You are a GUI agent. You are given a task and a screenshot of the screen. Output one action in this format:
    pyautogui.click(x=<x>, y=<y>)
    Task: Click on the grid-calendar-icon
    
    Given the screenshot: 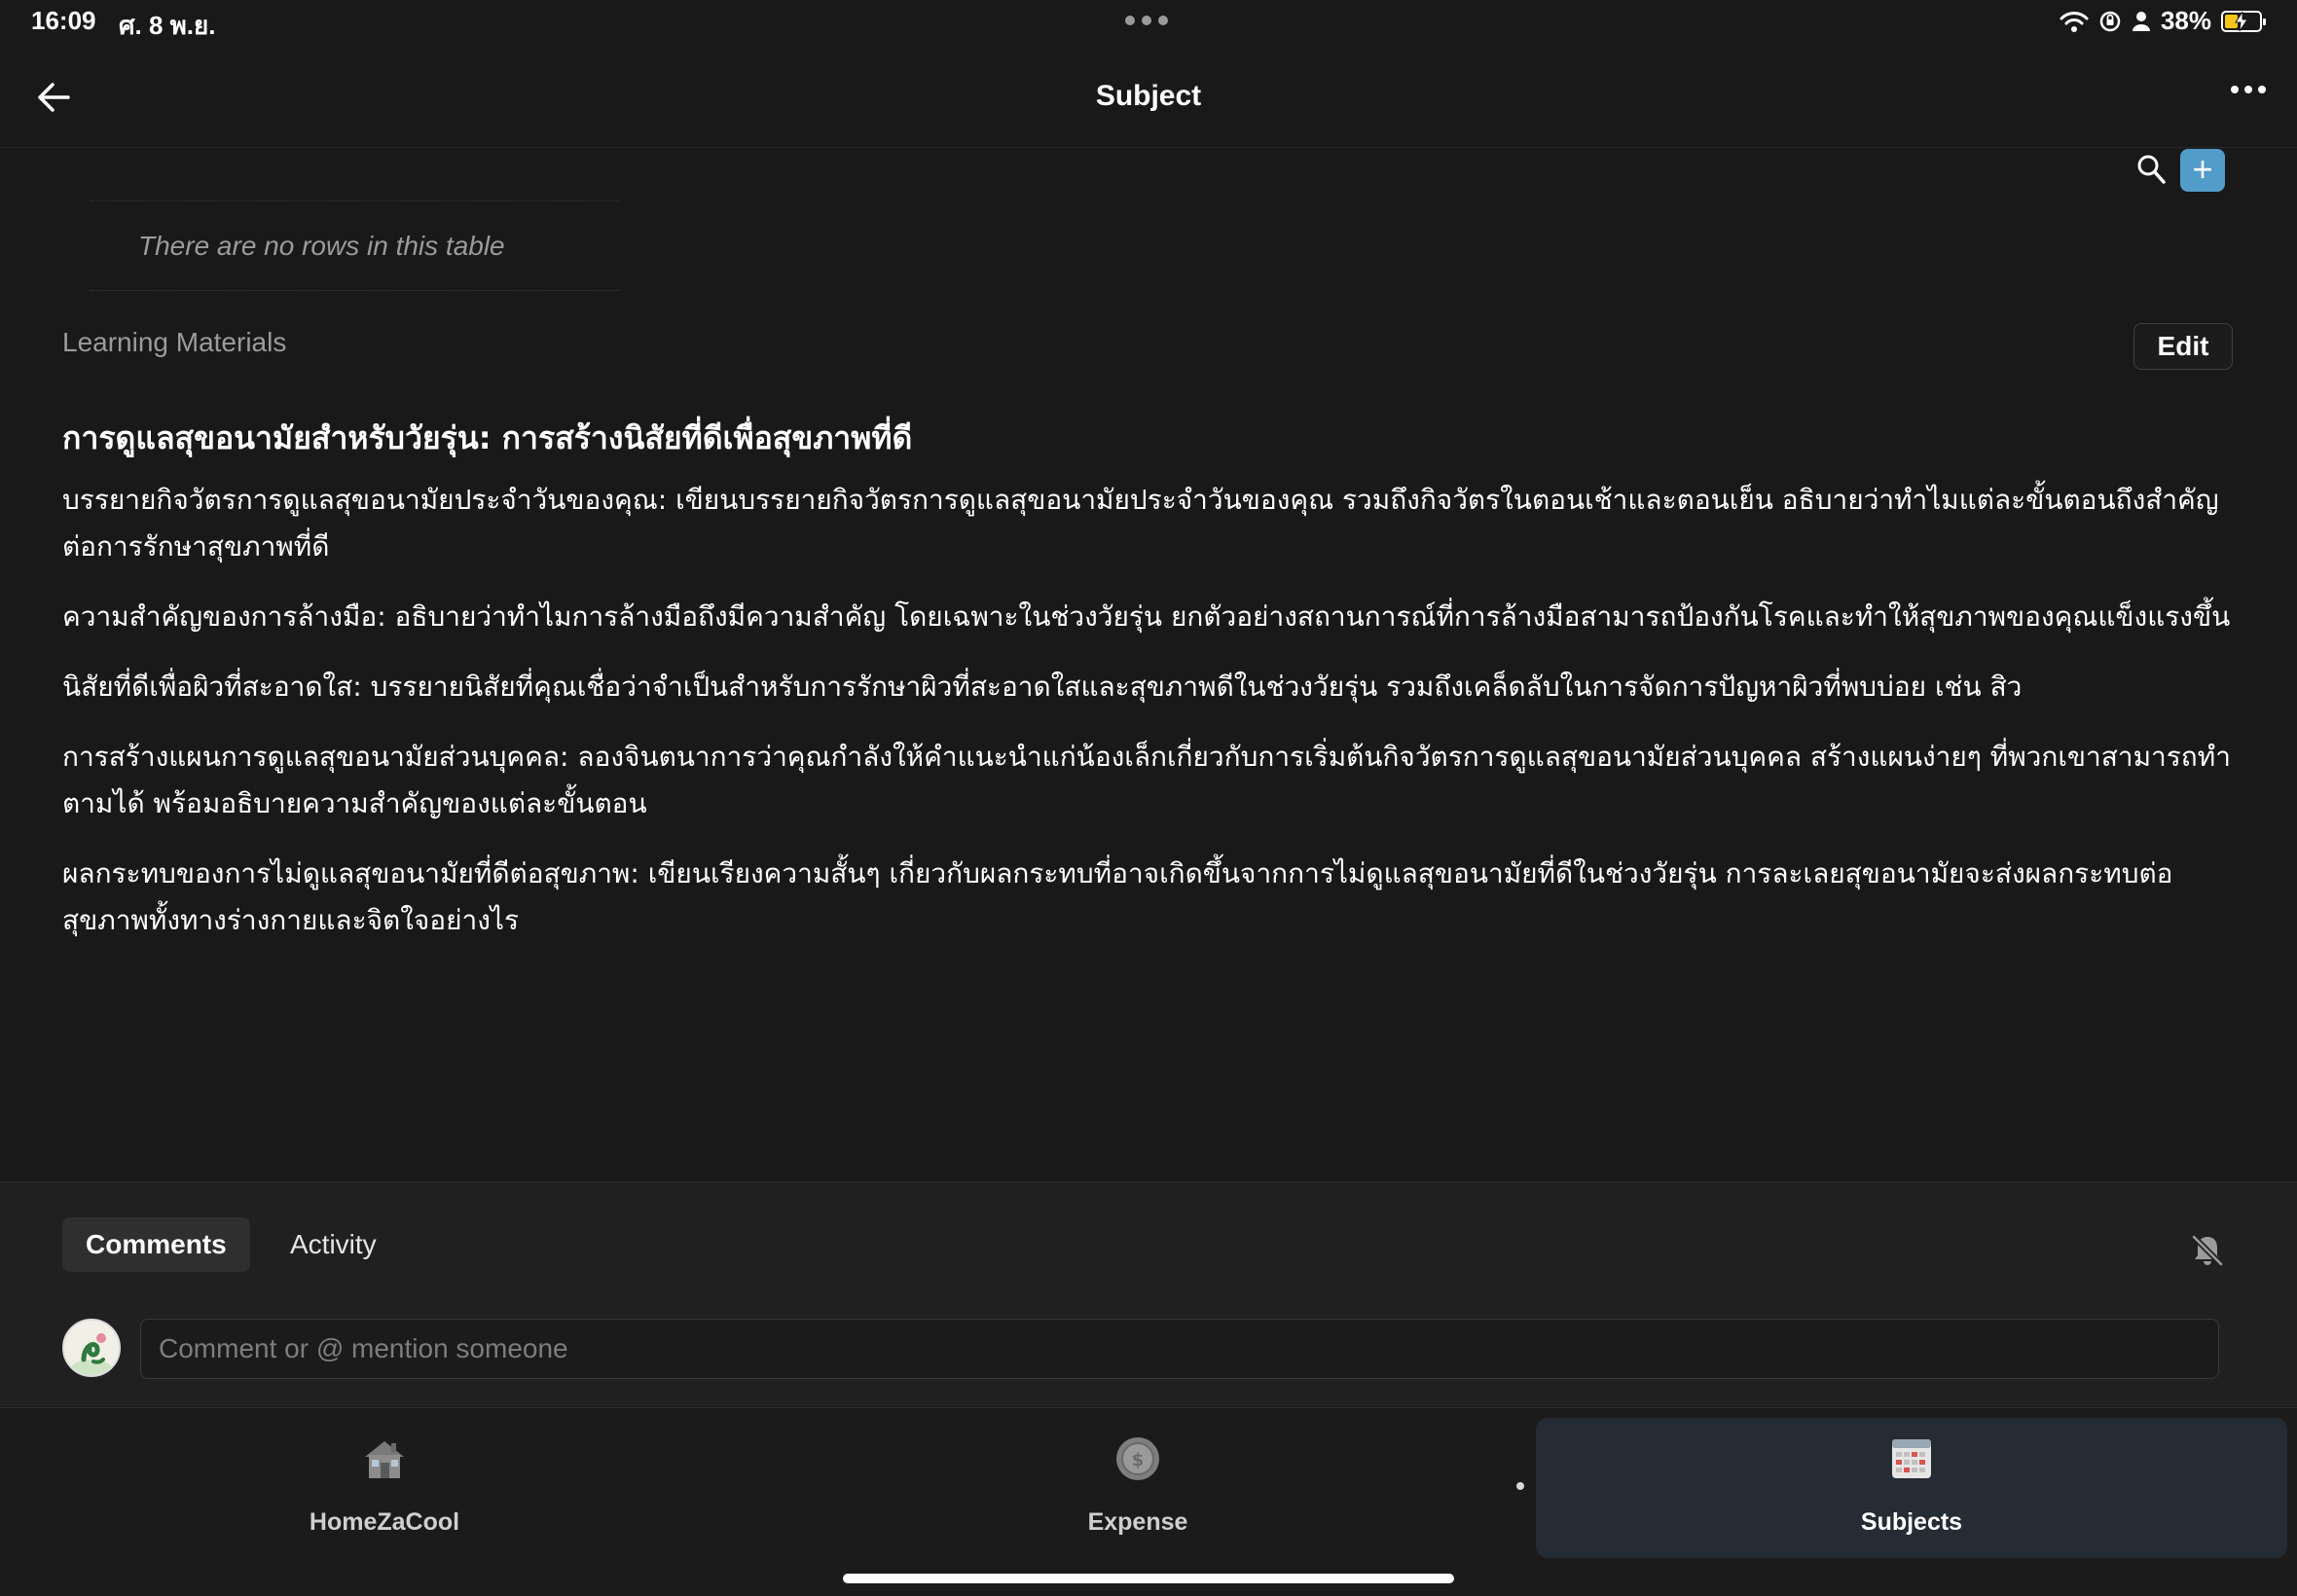 What is the action you would take?
    pyautogui.click(x=1911, y=1458)
    